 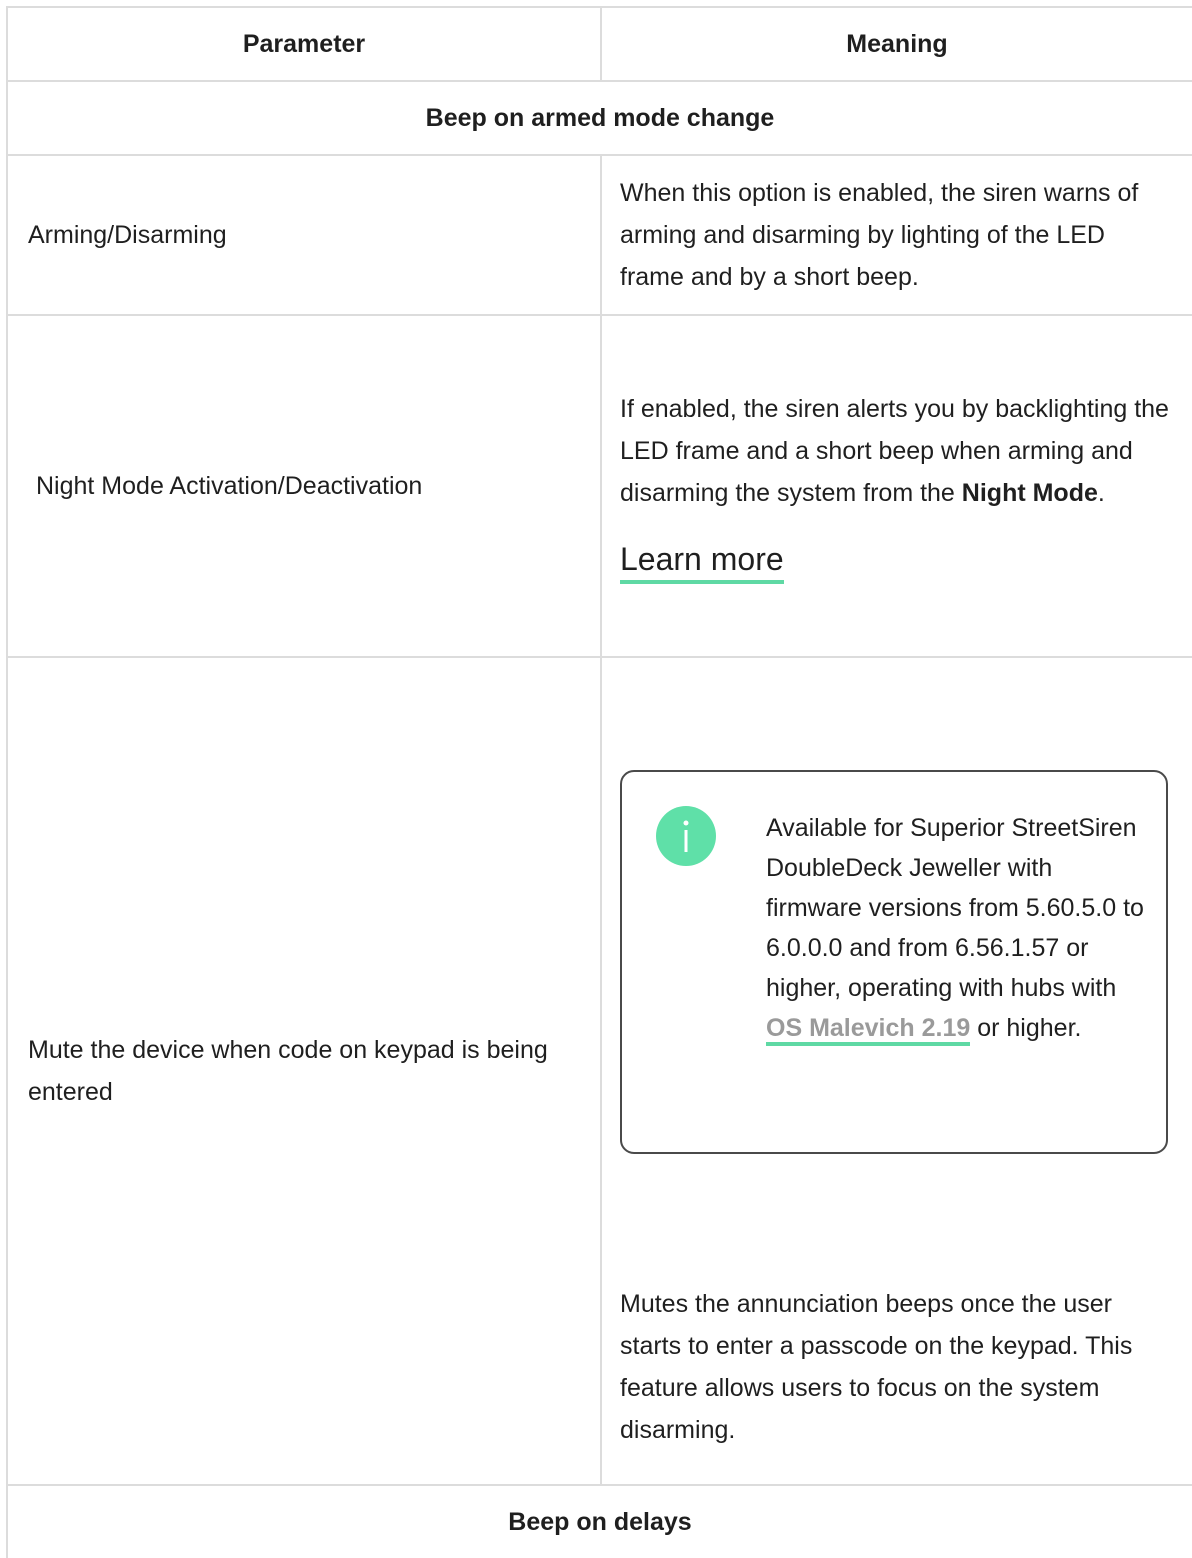 I want to click on param-night-mode: Night Mode Activation/Deactivation, so click(x=304, y=486).